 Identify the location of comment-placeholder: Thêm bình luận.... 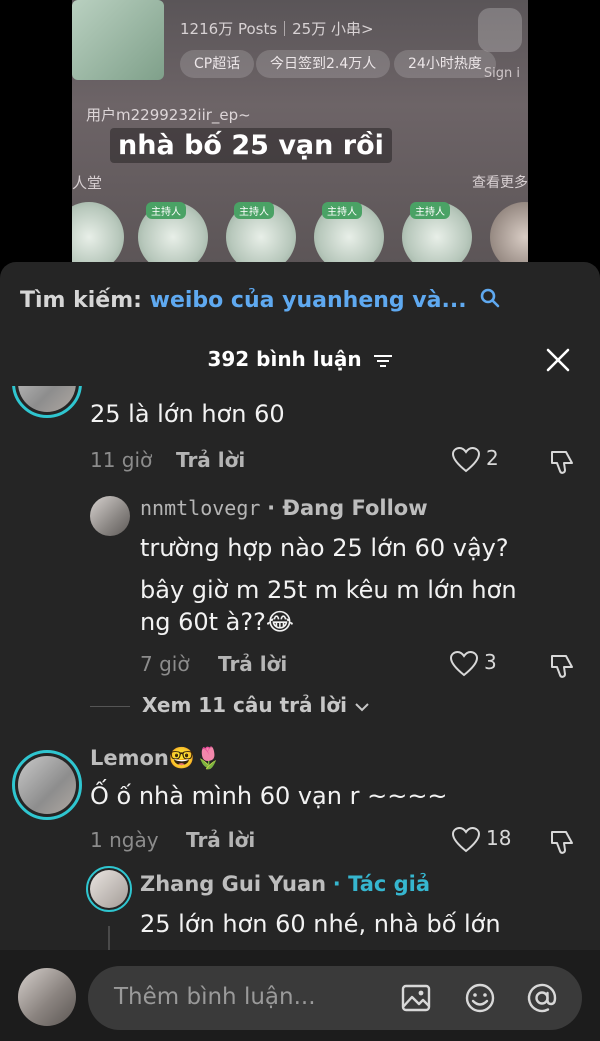
(215, 997).